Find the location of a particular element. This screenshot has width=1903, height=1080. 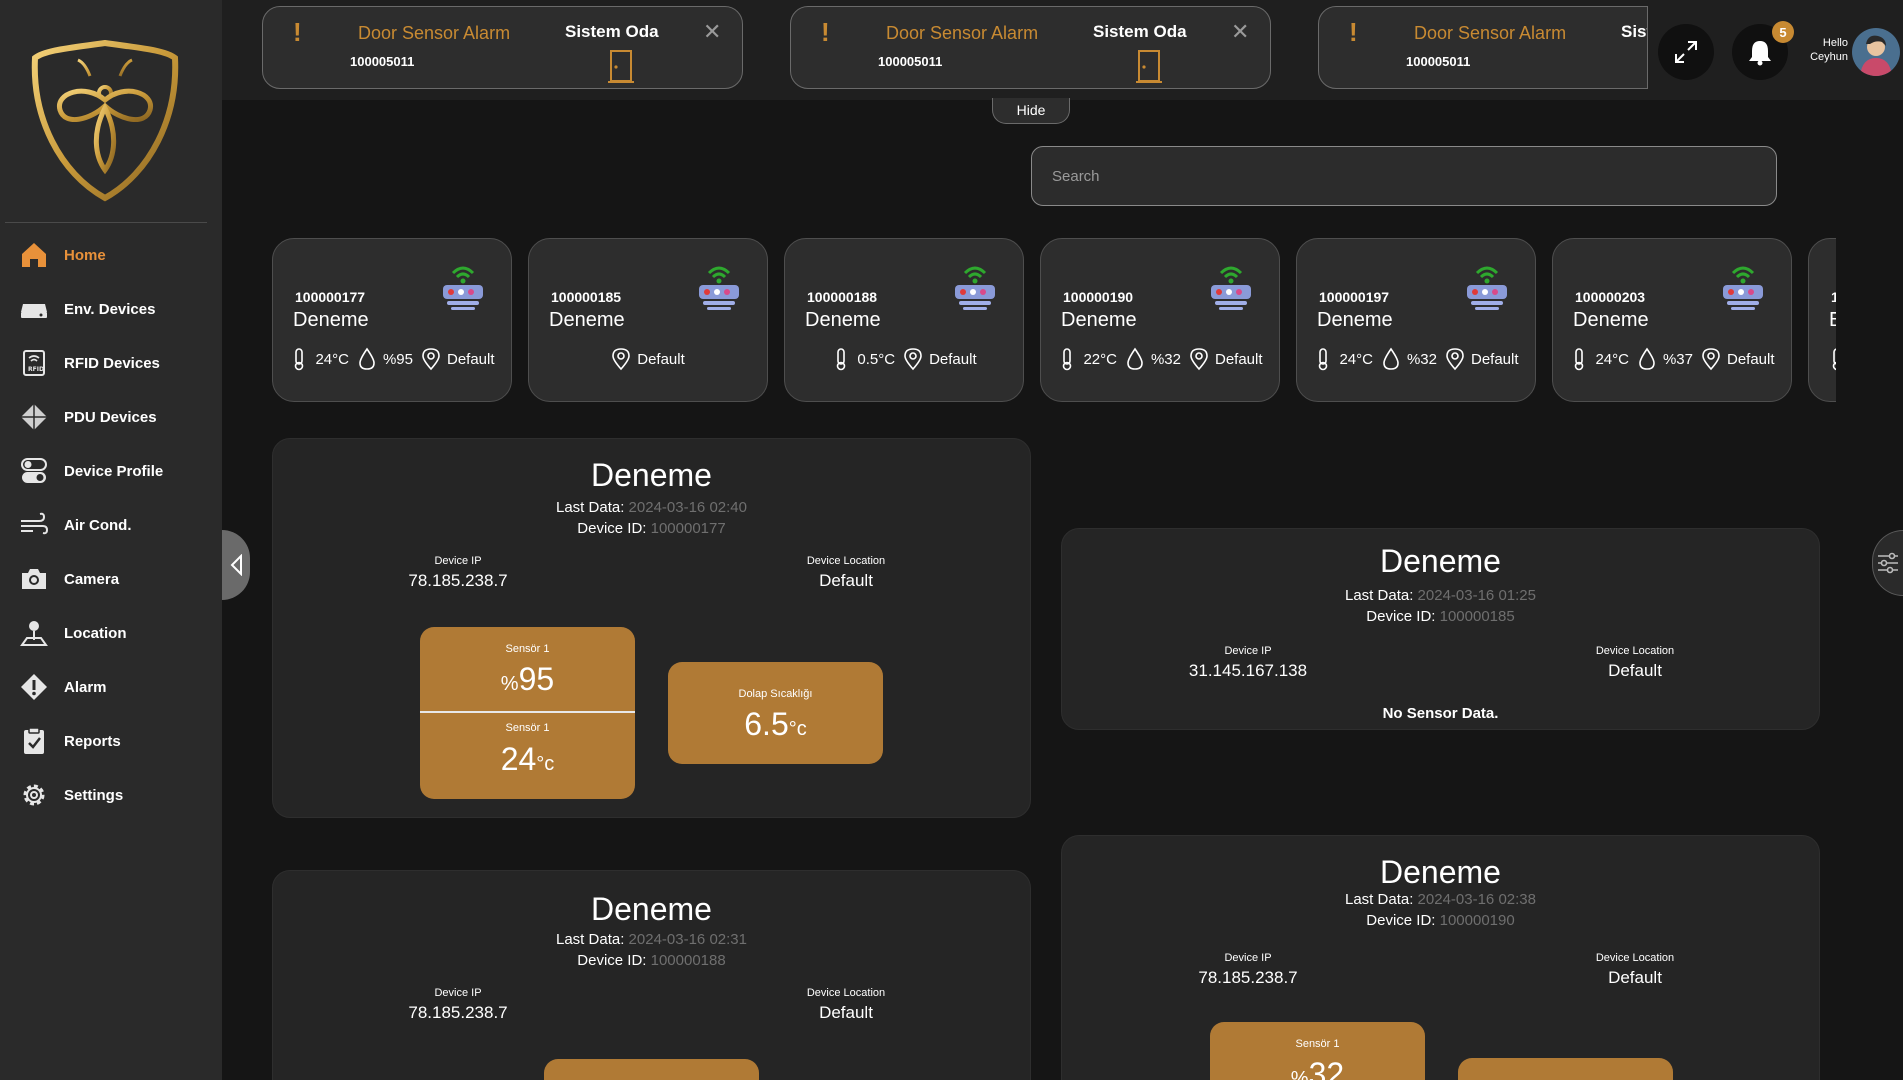

bell-icon is located at coordinates (1760, 53).